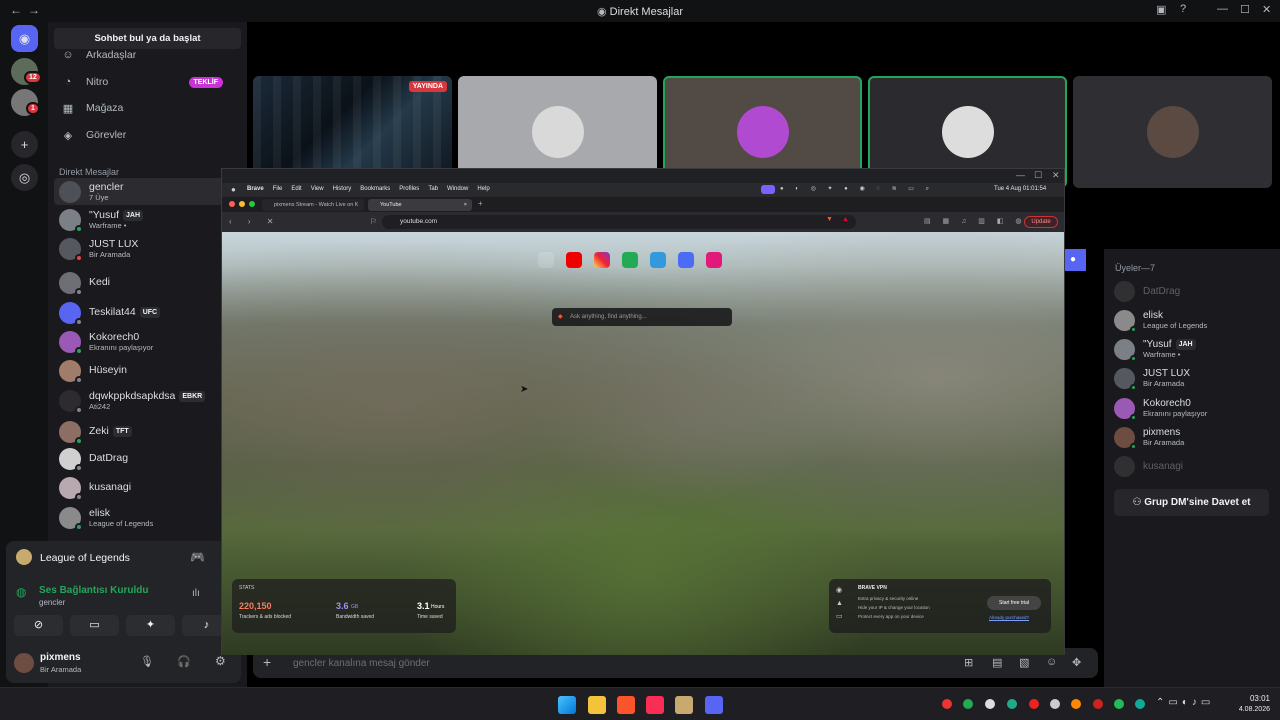  I want to click on dm-item: Hüseyin, so click(148, 370).